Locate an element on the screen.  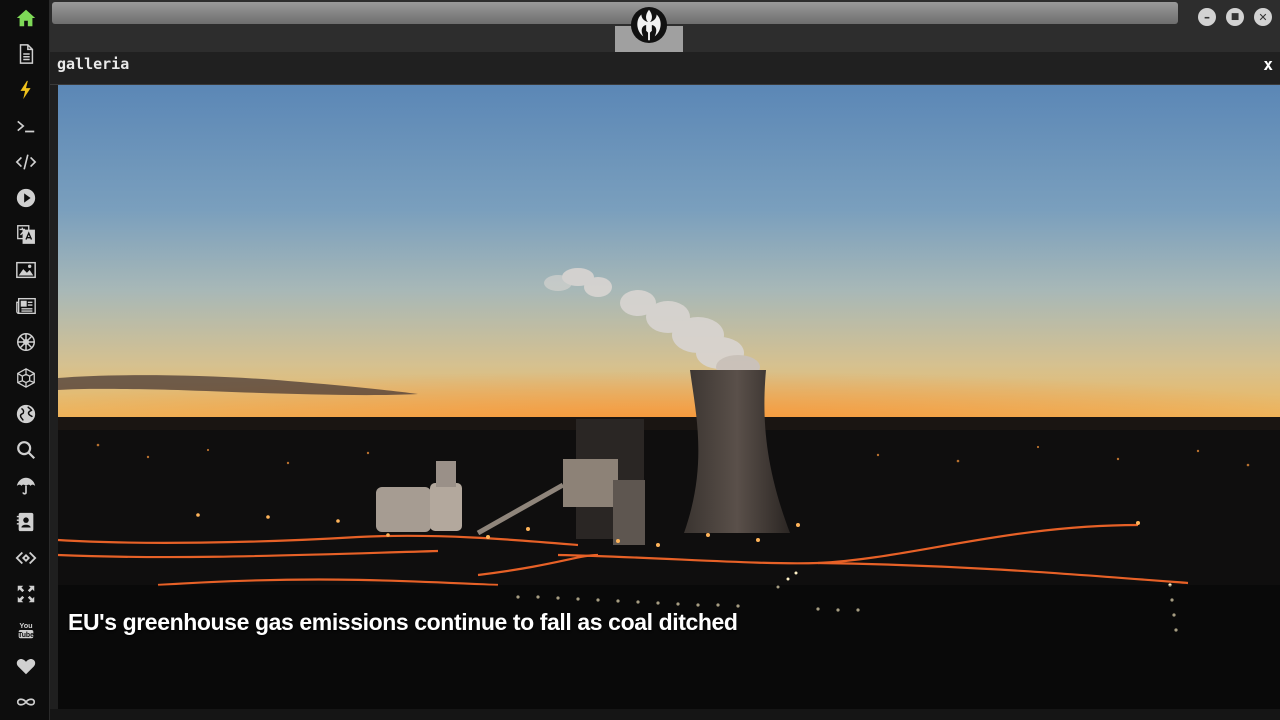
contact-card-icon is located at coordinates (25, 522).